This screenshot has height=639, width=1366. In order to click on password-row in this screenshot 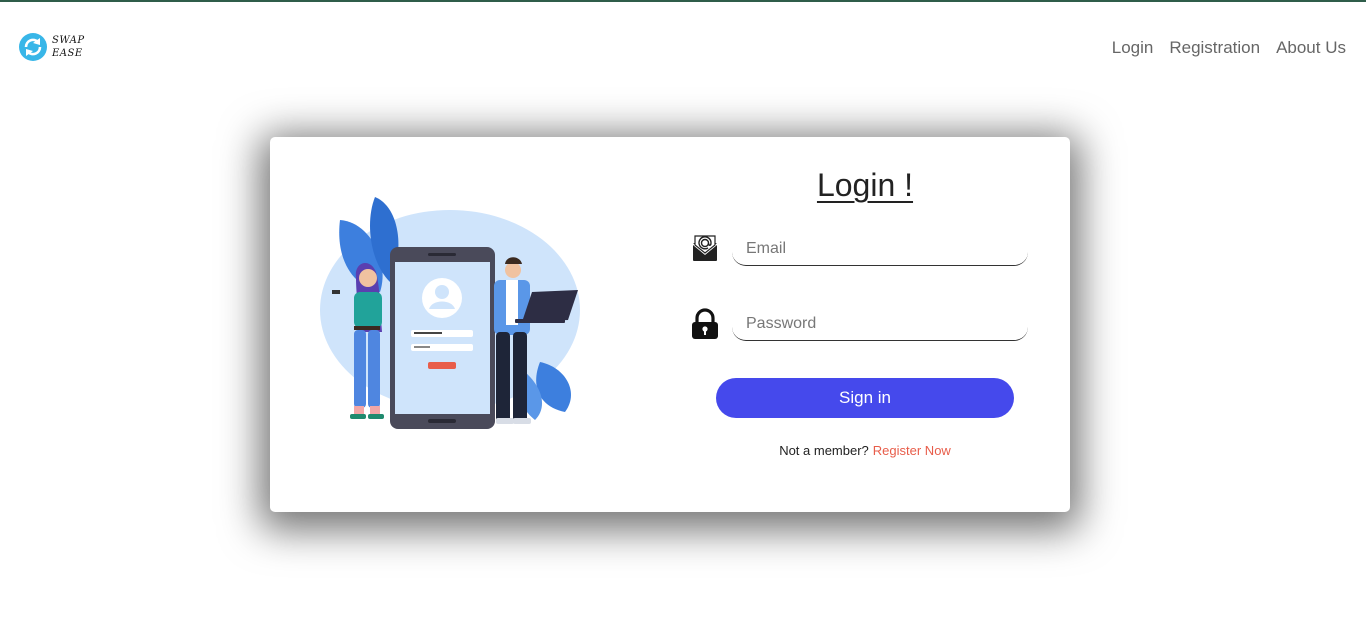, I will do `click(863, 327)`.